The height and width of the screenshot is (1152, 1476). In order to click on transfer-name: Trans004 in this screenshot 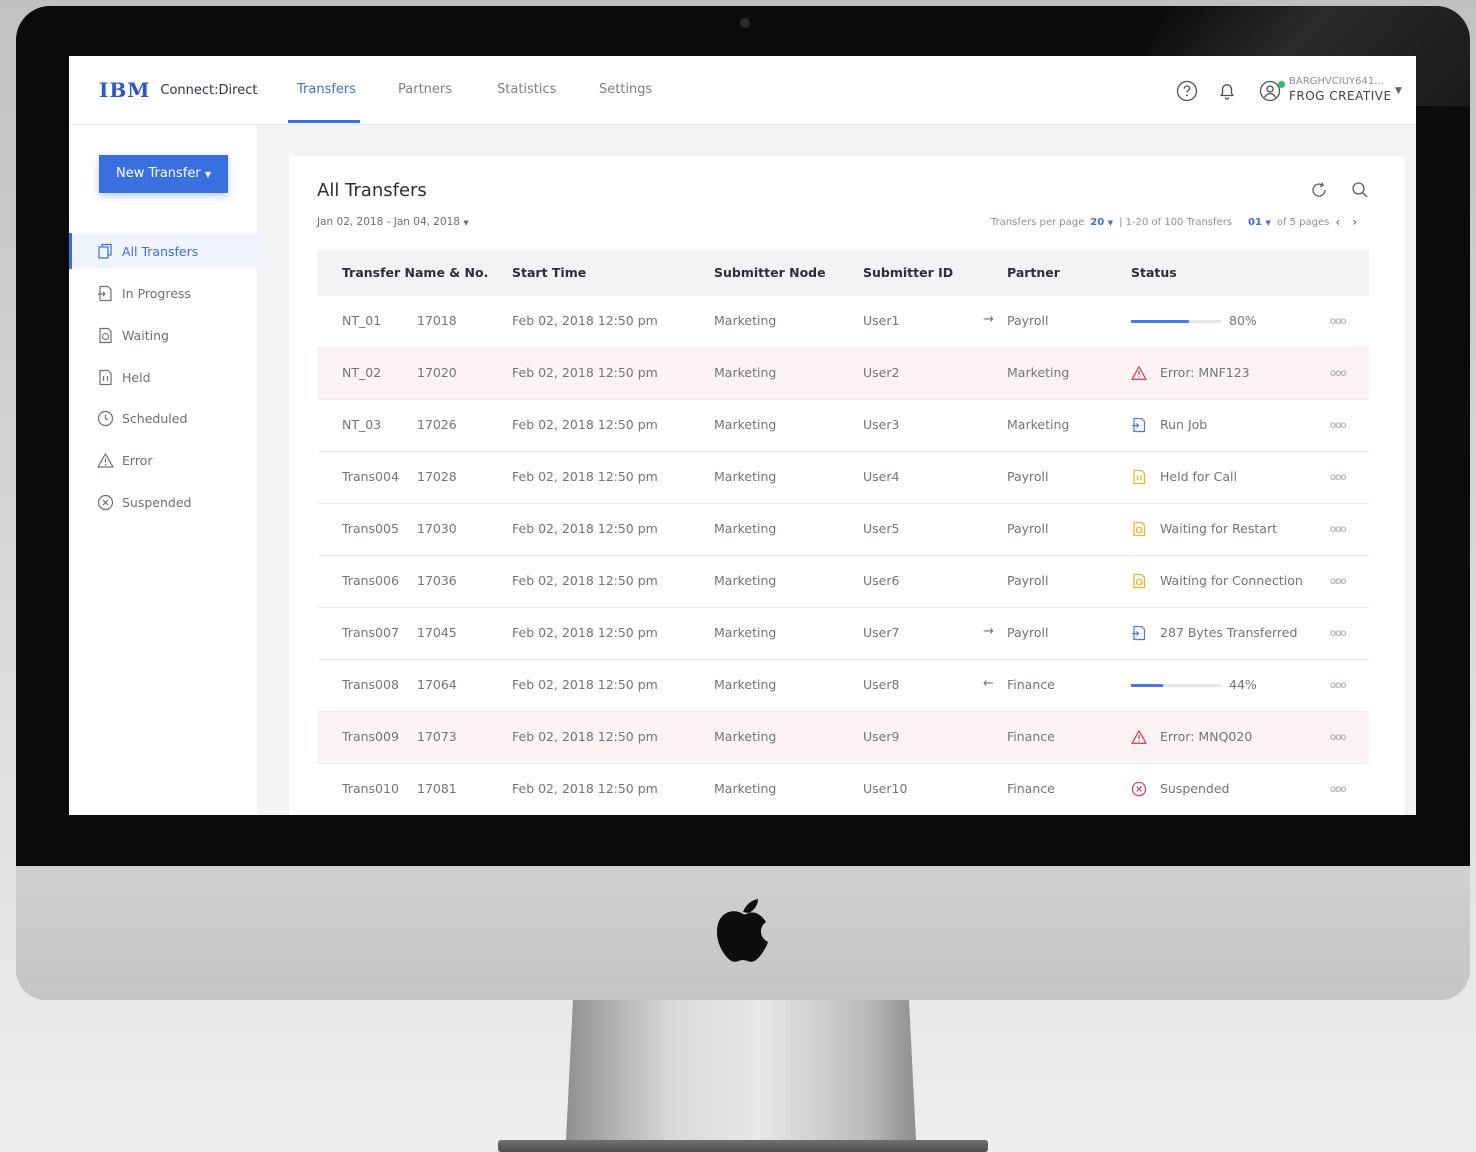, I will do `click(370, 476)`.